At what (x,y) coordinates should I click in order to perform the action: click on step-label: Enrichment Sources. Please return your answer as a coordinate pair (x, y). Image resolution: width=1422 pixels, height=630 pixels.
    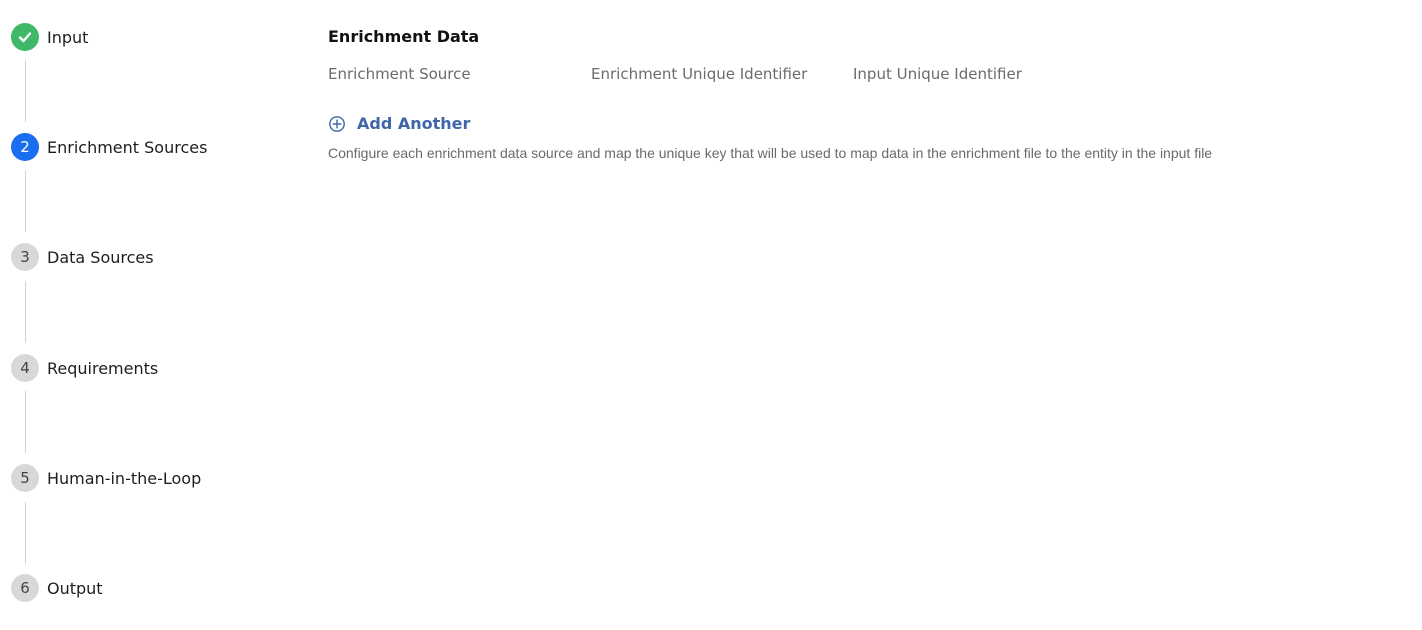
    Looking at the image, I should click on (127, 147).